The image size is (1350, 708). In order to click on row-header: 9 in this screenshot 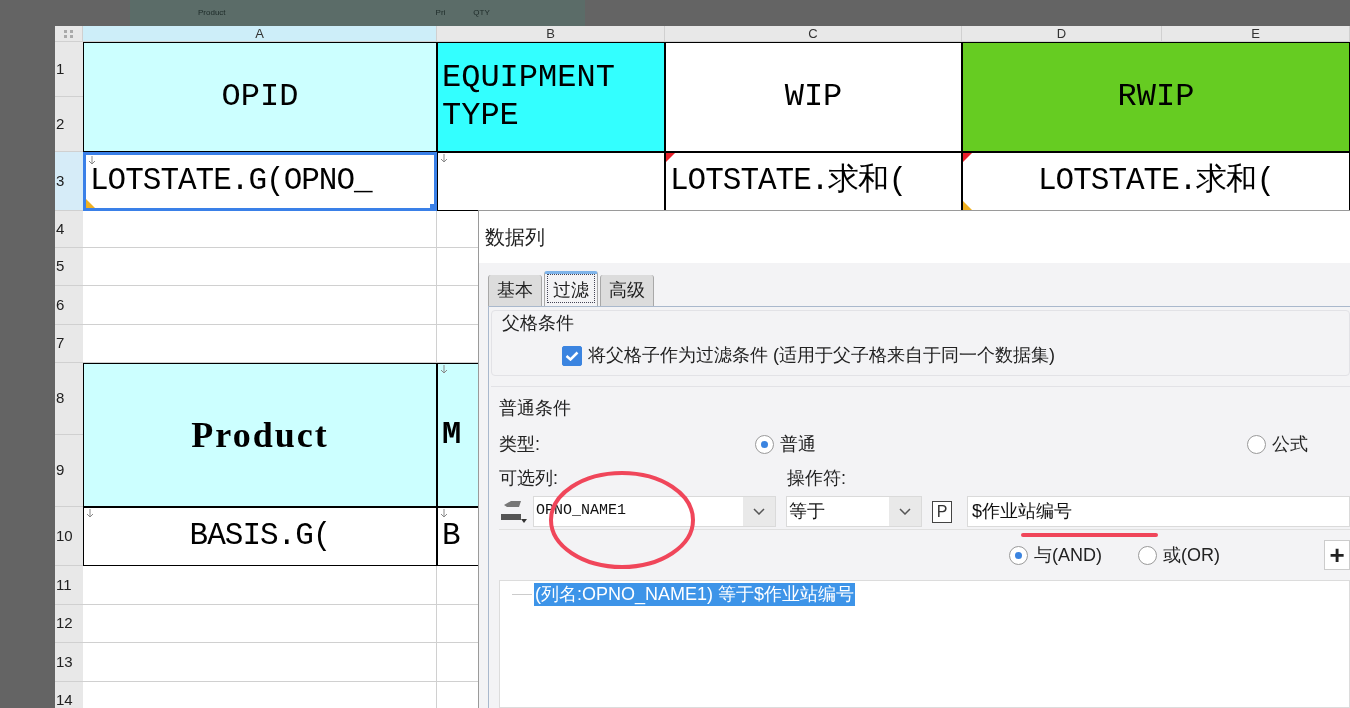, I will do `click(69, 471)`.